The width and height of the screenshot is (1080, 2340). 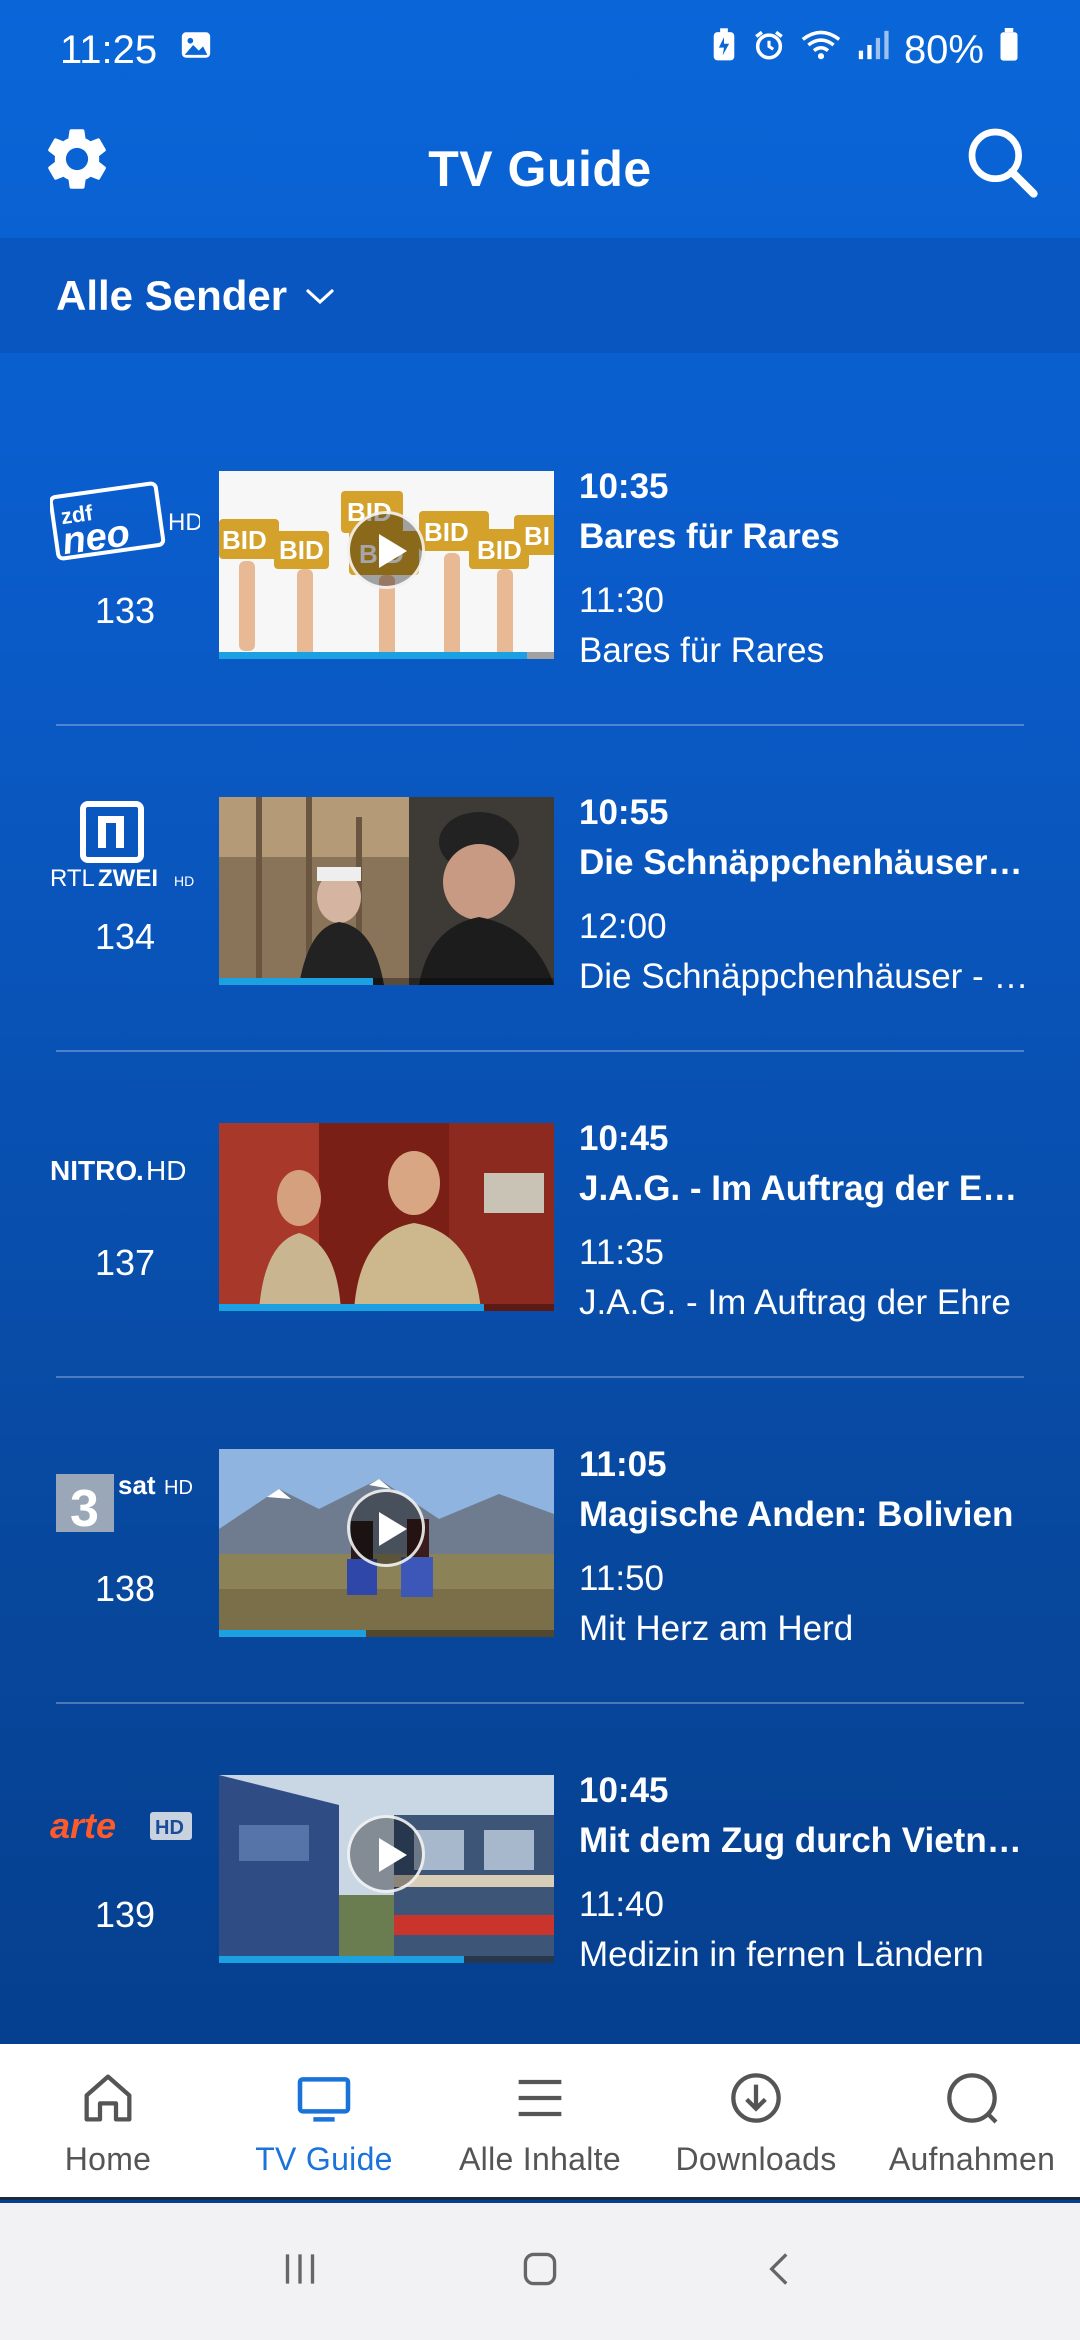 I want to click on next-program-time: 11:30, so click(x=621, y=600).